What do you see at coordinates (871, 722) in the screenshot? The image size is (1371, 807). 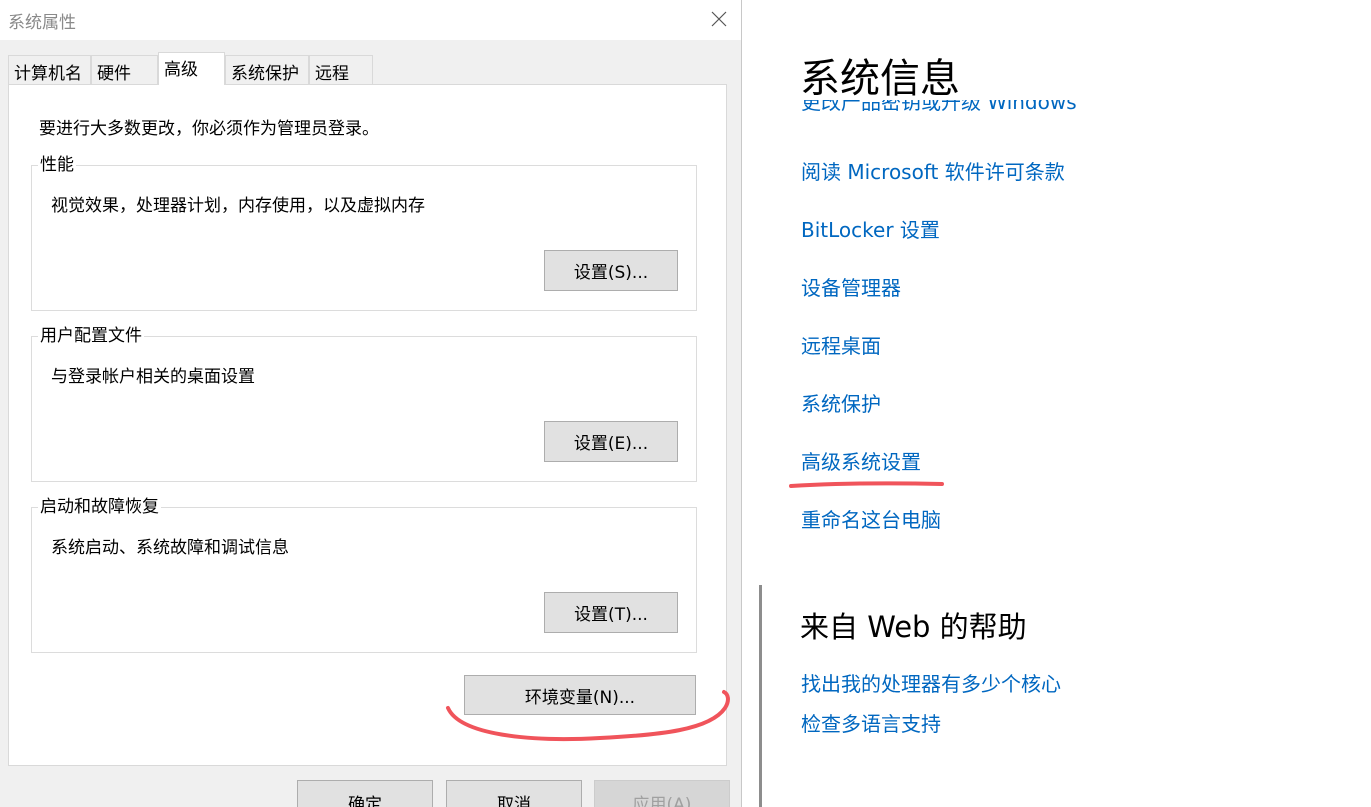 I see `link-multilanguage-support: 检查多语言支持` at bounding box center [871, 722].